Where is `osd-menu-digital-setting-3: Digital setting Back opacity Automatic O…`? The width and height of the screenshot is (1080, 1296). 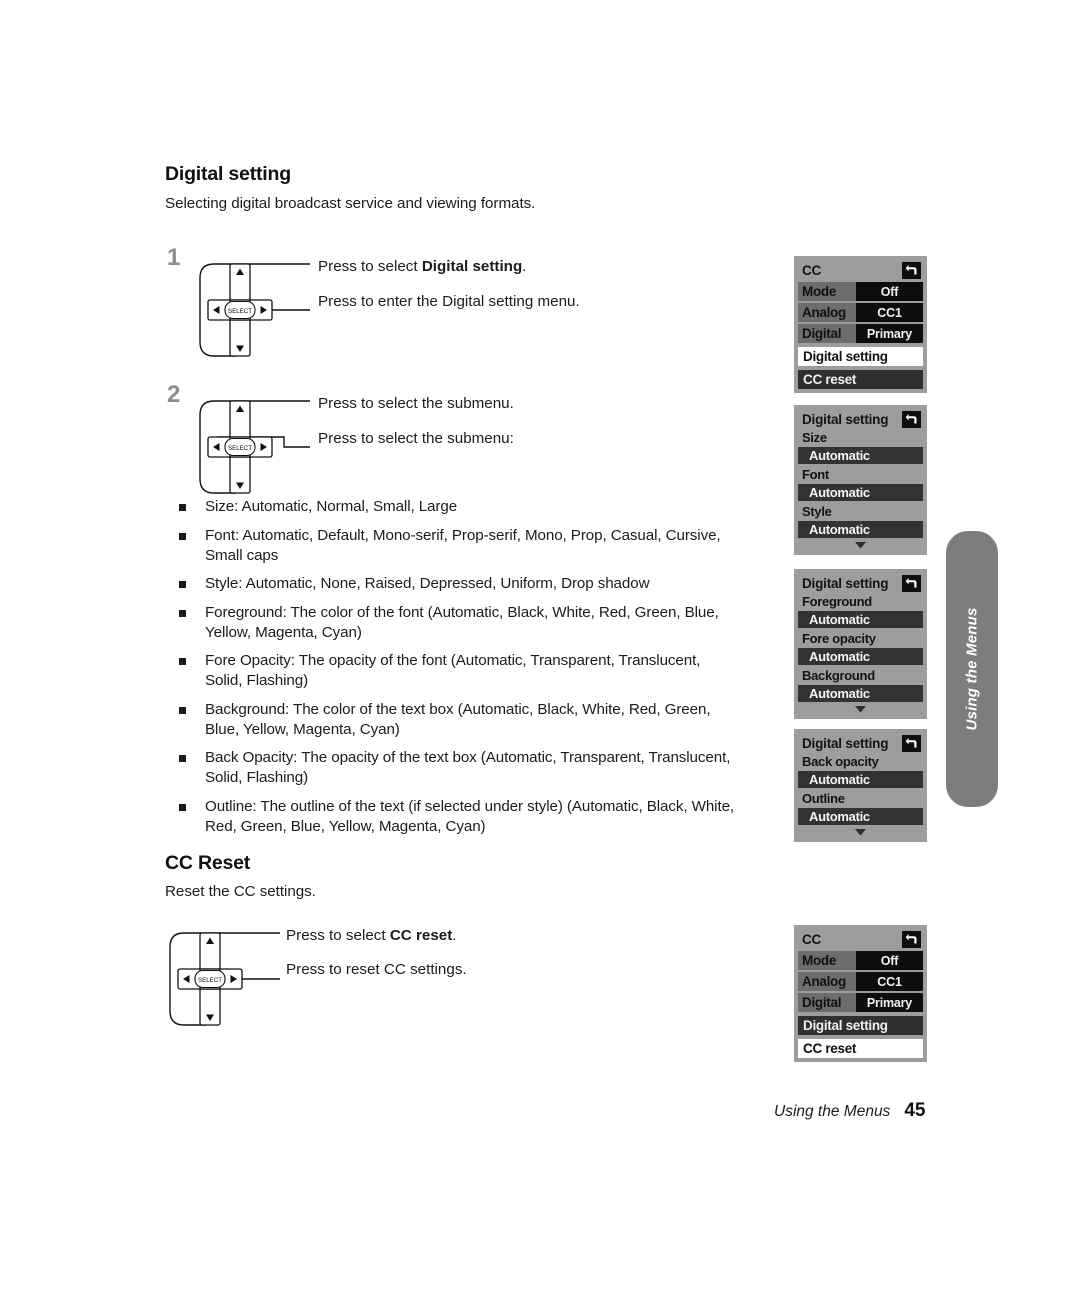
osd-menu-digital-setting-3: Digital setting Back opacity Automatic O… is located at coordinates (860, 785).